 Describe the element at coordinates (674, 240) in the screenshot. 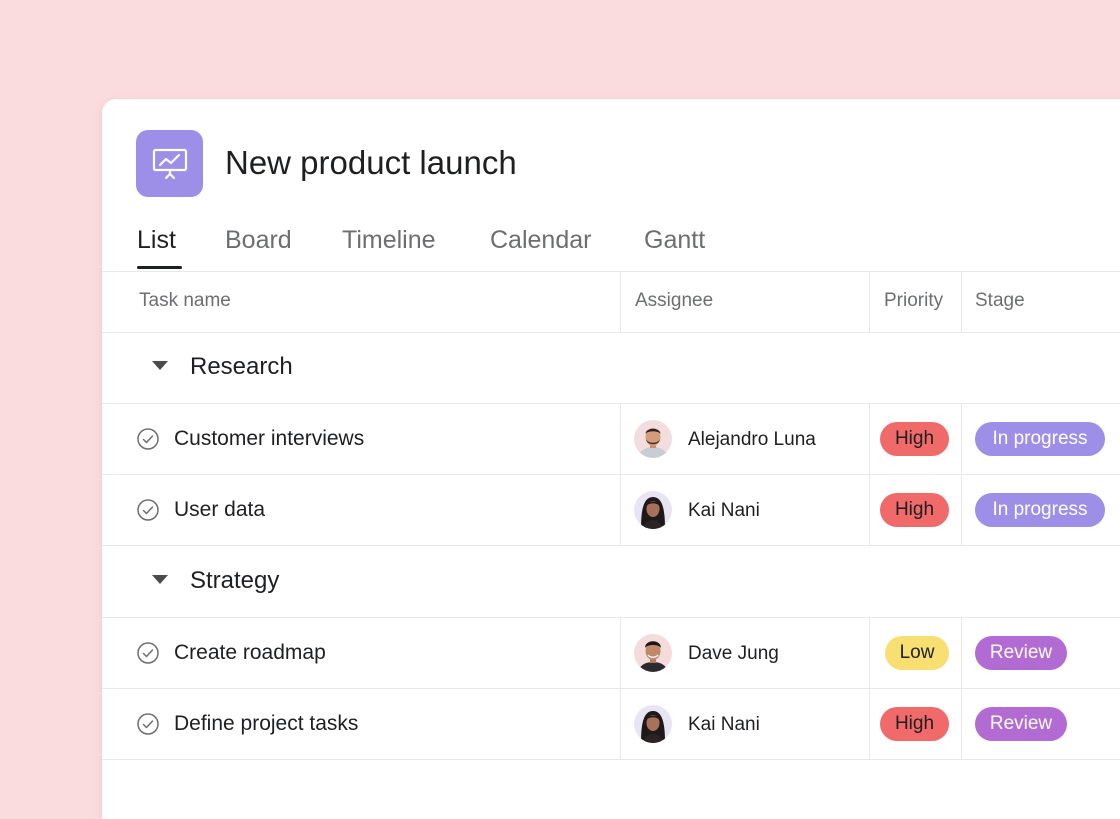

I see `tab-gantt: Gantt` at that location.